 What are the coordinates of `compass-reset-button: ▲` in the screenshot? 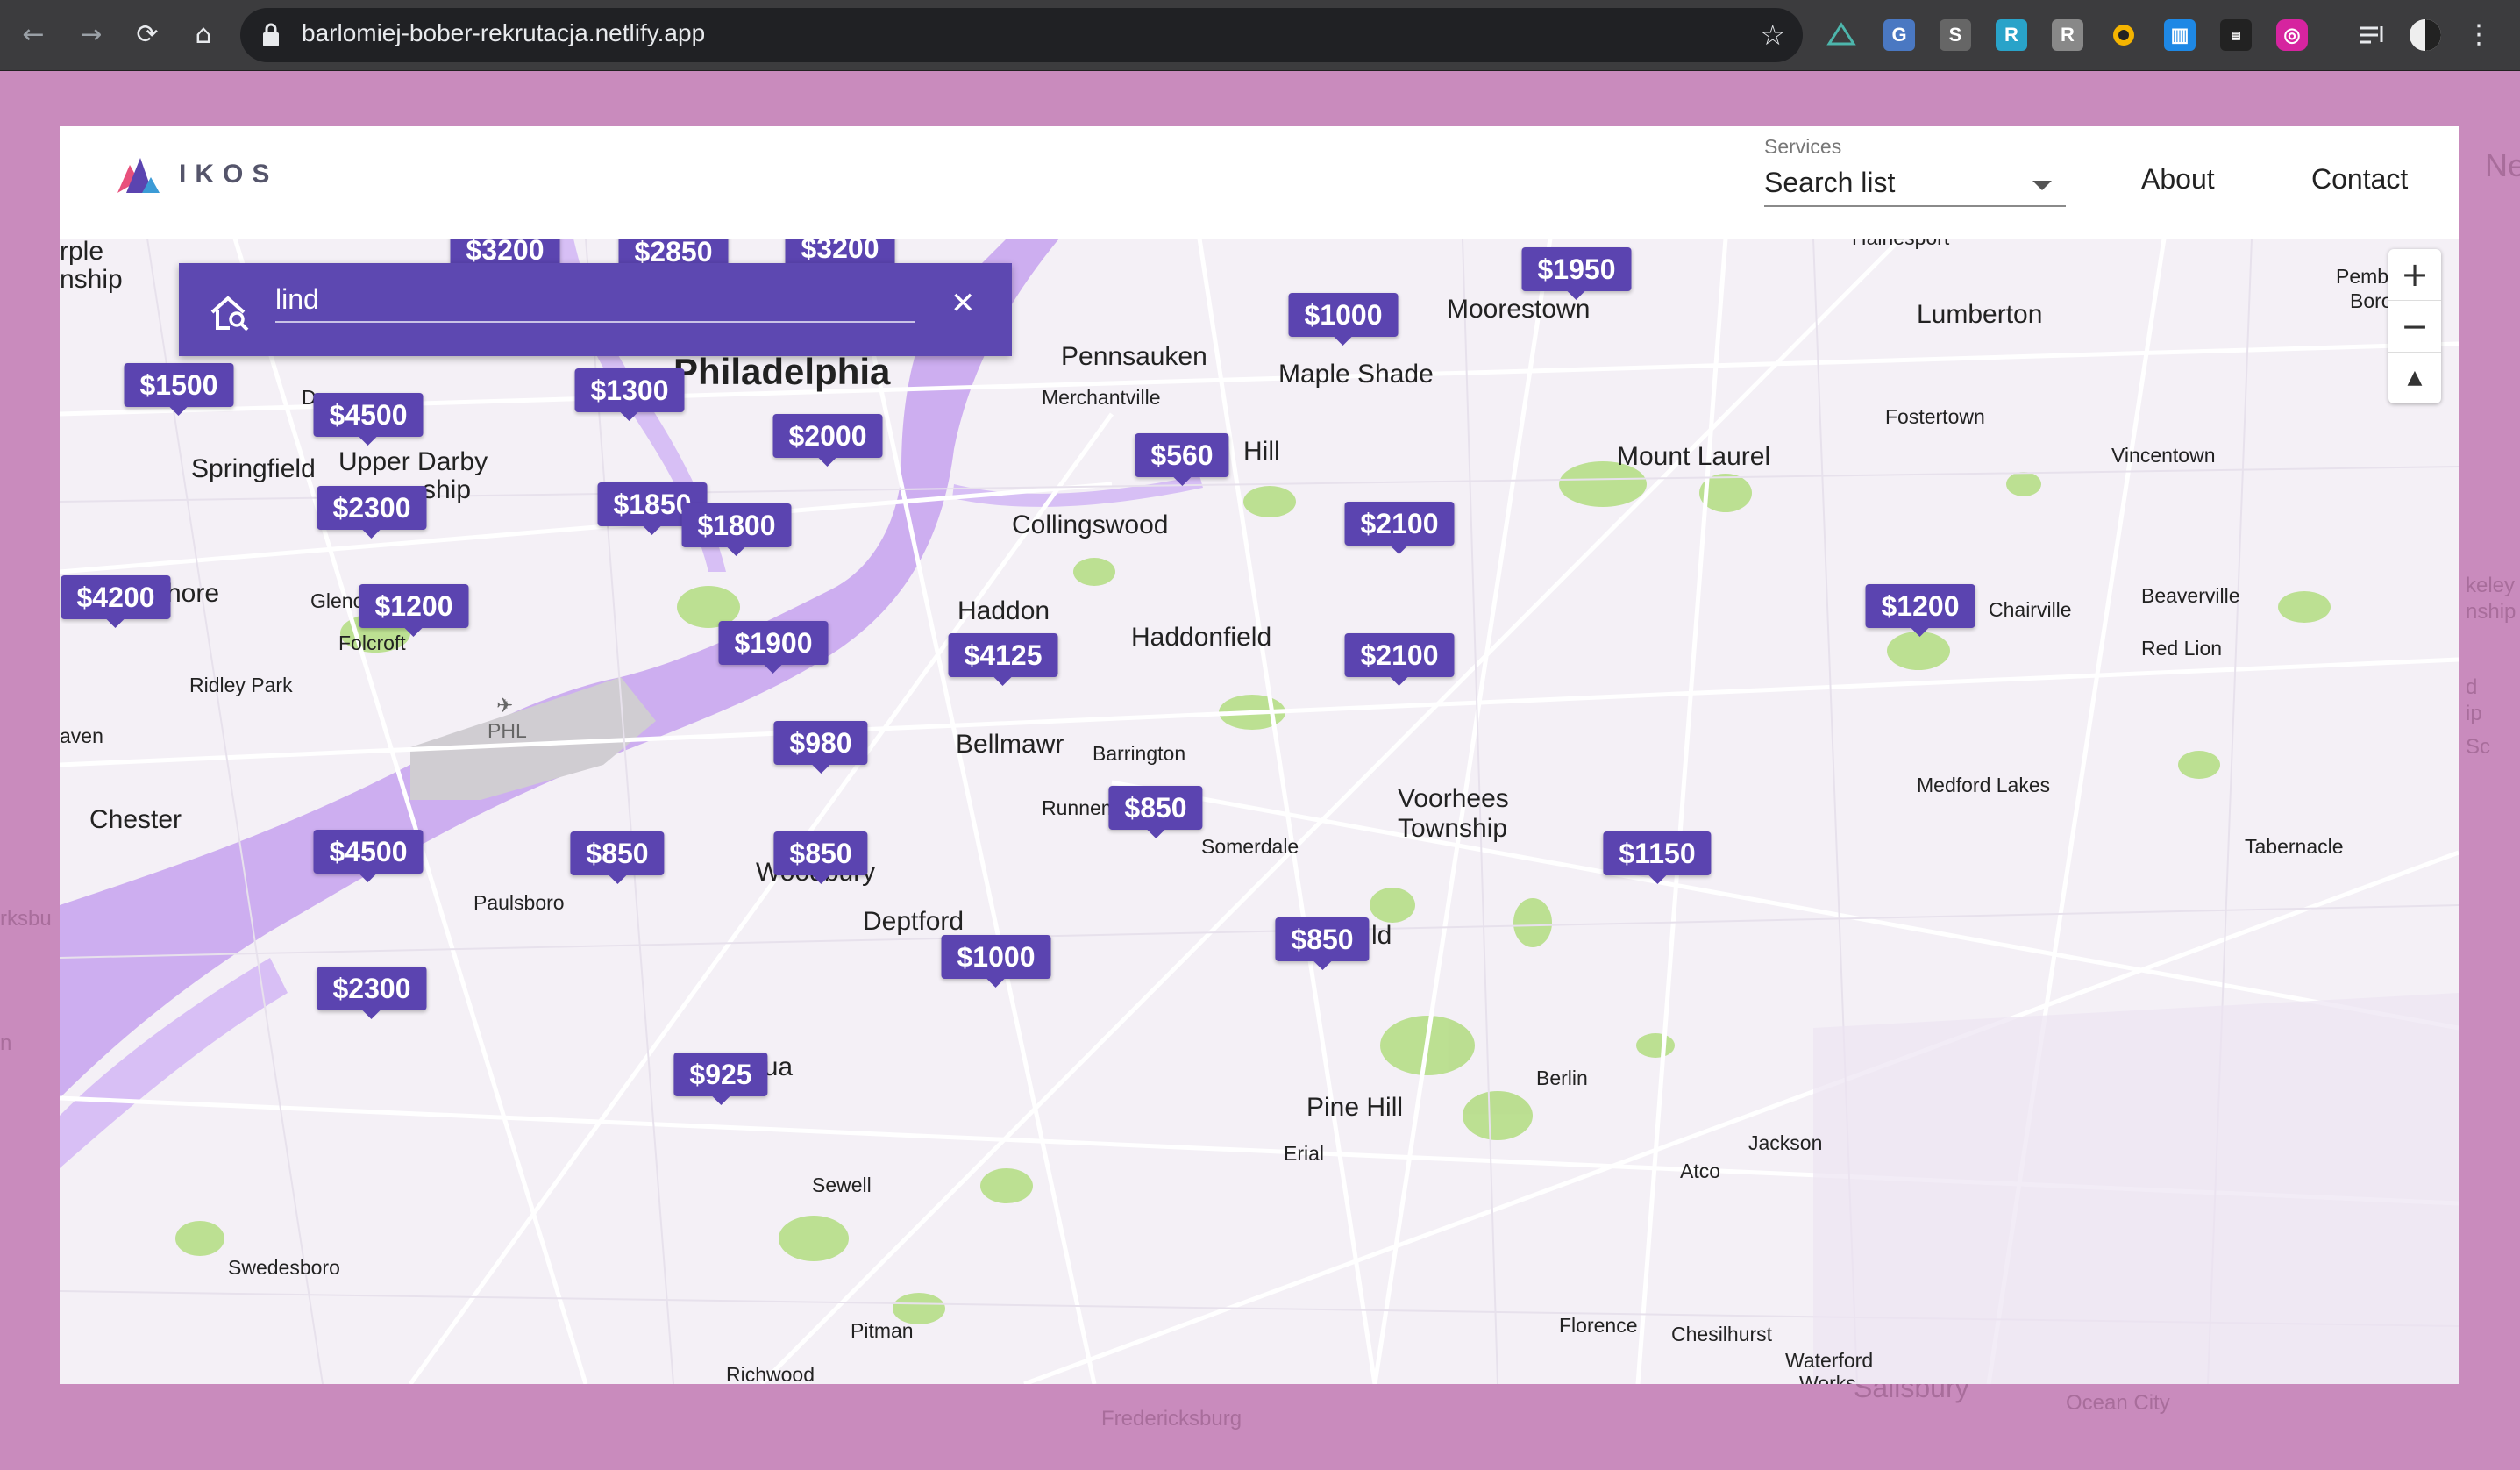 It's located at (2414, 378).